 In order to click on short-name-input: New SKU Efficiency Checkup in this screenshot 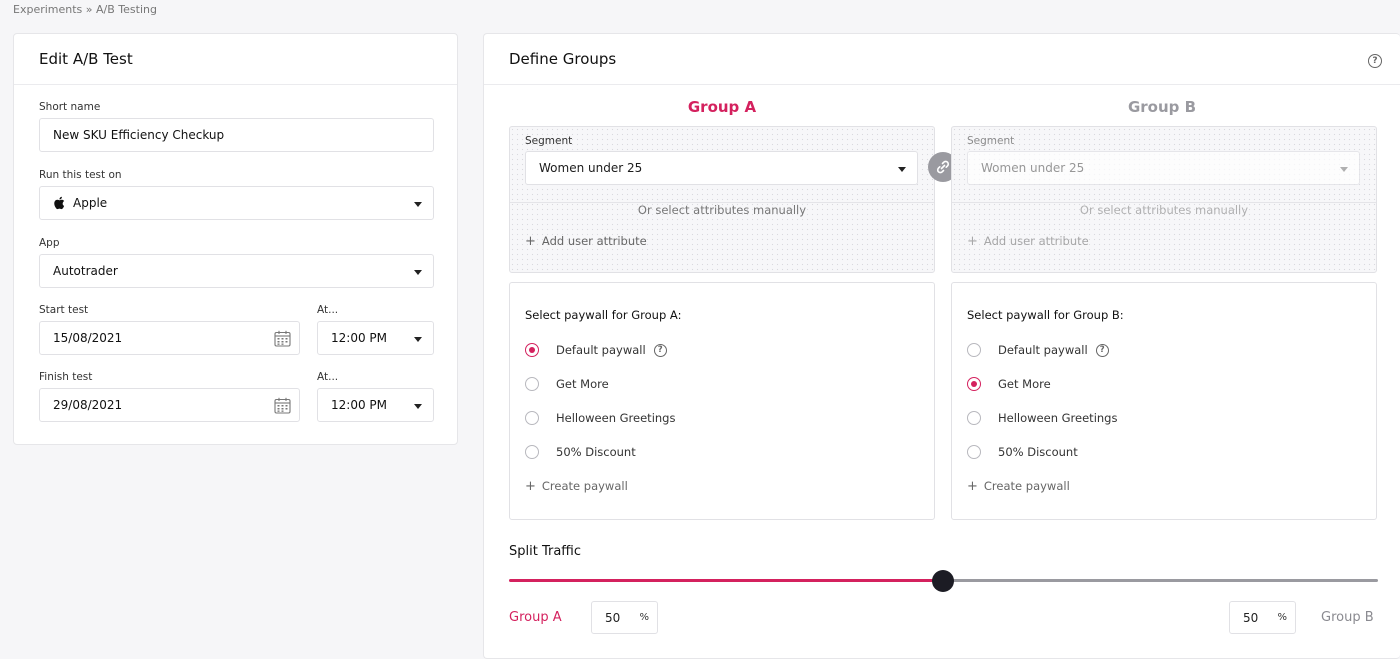, I will do `click(236, 135)`.